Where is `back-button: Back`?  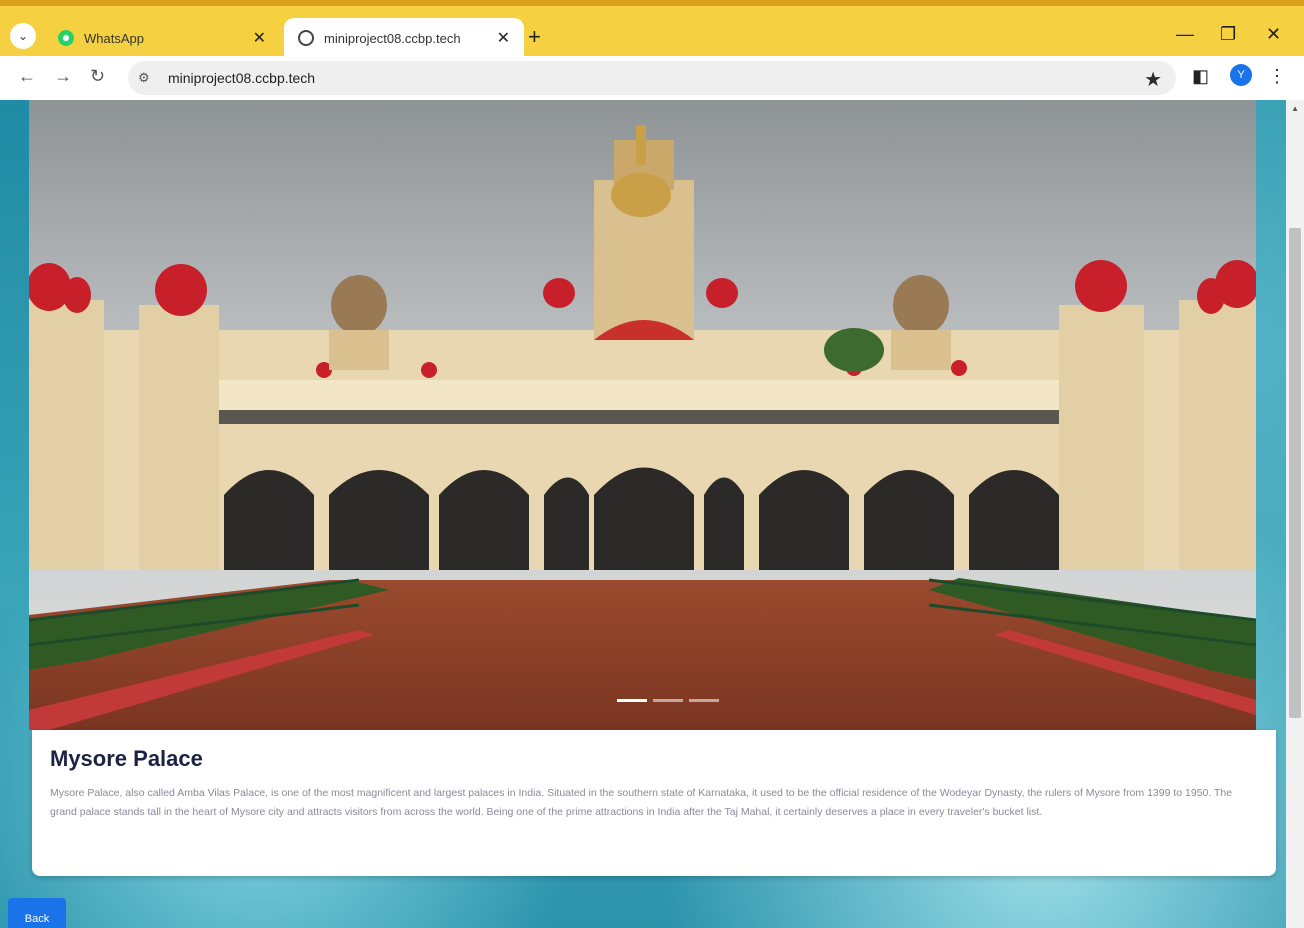
back-button: Back is located at coordinates (37, 913).